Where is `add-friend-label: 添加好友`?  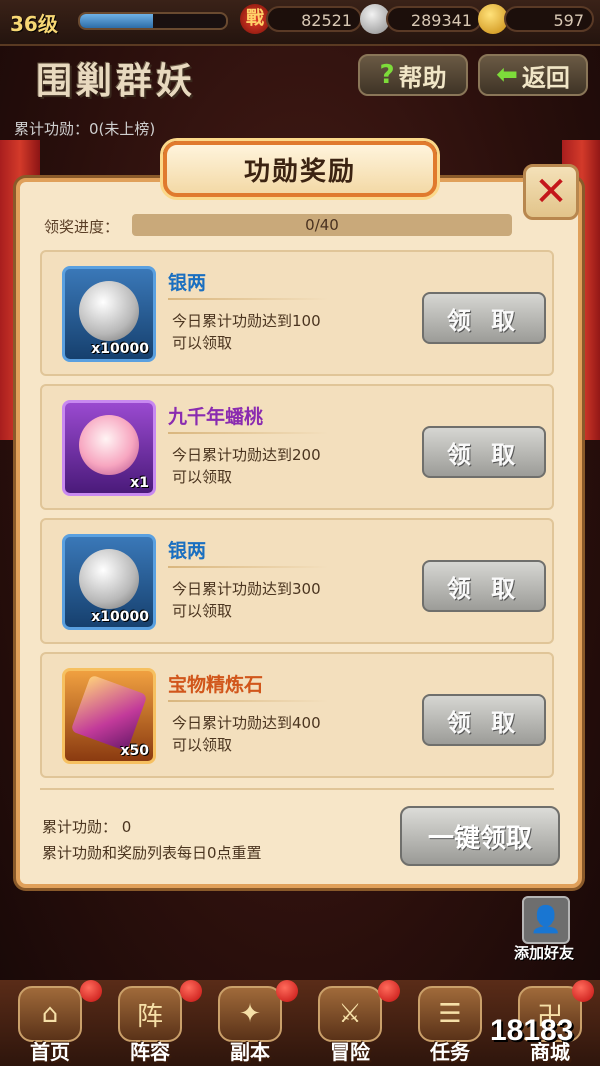
add-friend-label: 添加好友 is located at coordinates (544, 953).